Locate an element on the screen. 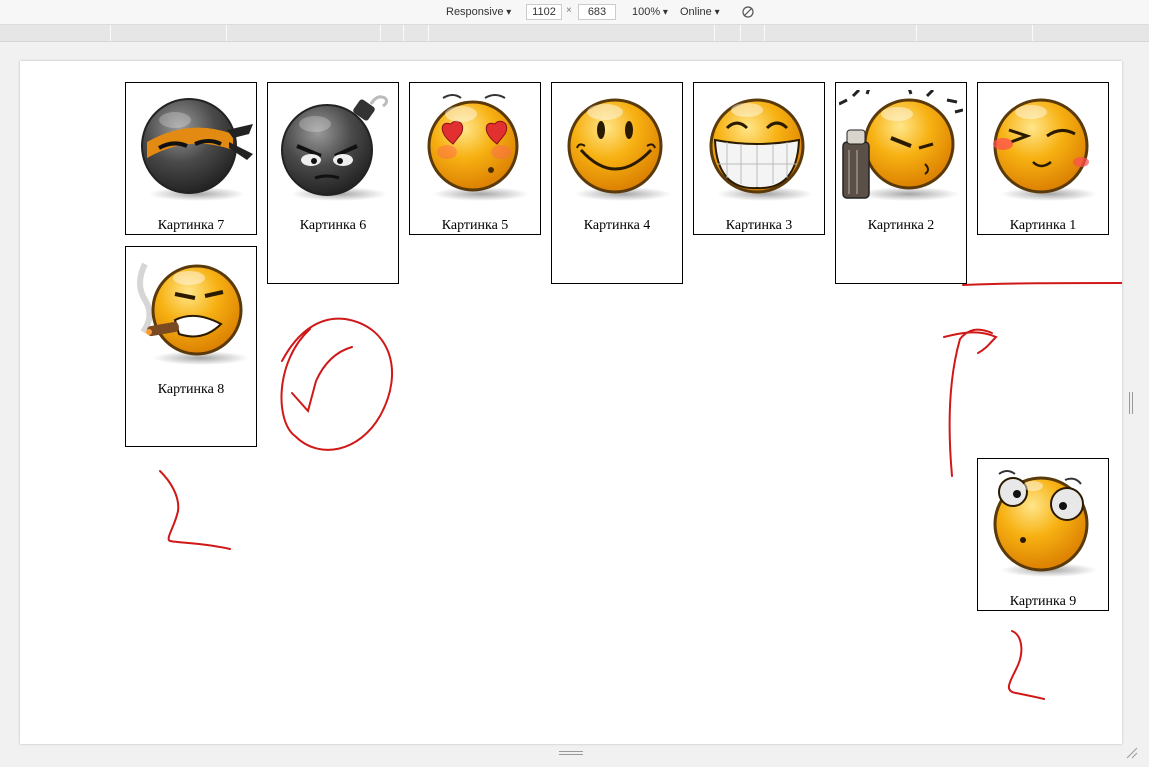 The width and height of the screenshot is (1149, 767). media-query-bar is located at coordinates (574, 33).